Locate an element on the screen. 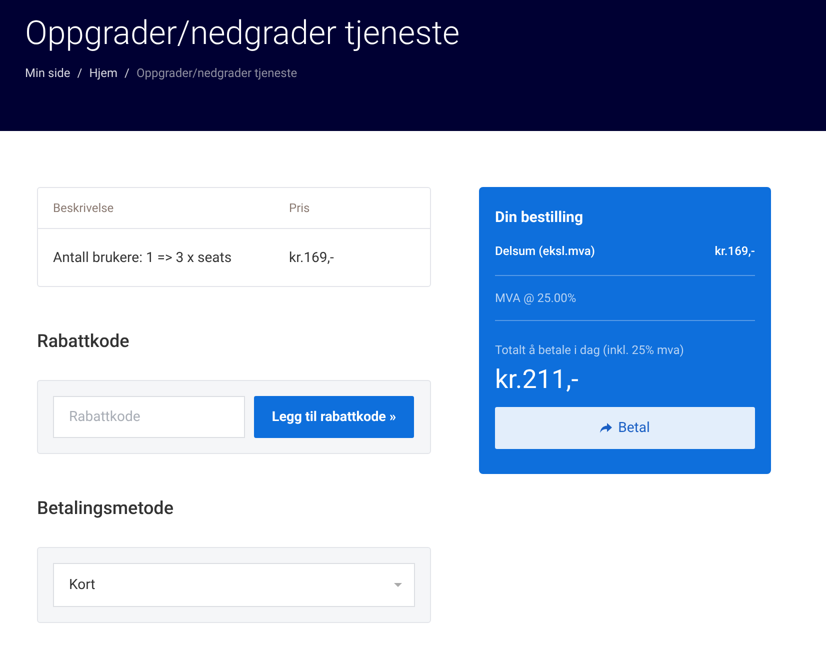 Image resolution: width=826 pixels, height=654 pixels. section-heading: Betalingsmetode is located at coordinates (105, 508).